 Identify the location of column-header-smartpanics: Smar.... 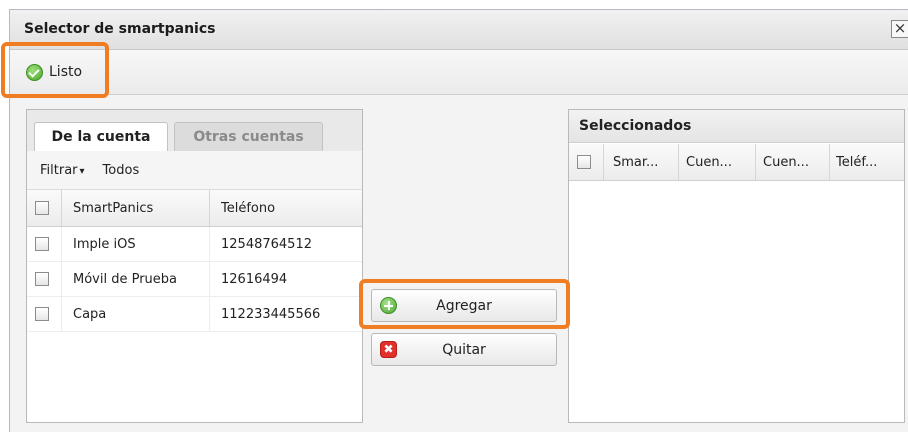
(644, 162).